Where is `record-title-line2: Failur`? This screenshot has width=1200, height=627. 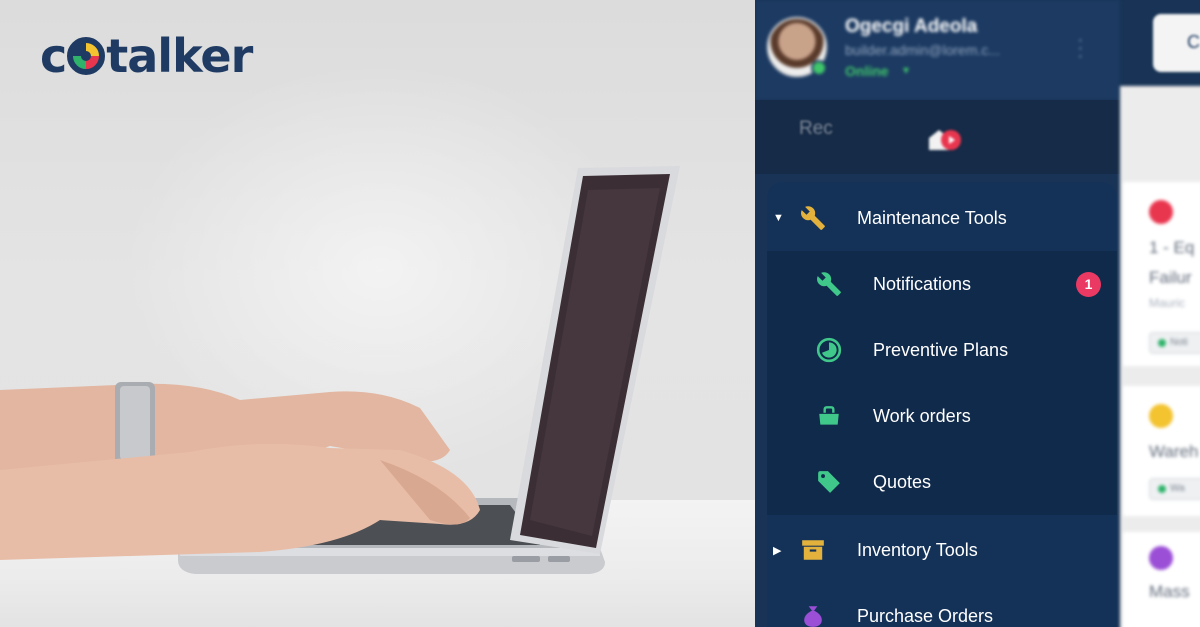 record-title-line2: Failur is located at coordinates (1170, 277).